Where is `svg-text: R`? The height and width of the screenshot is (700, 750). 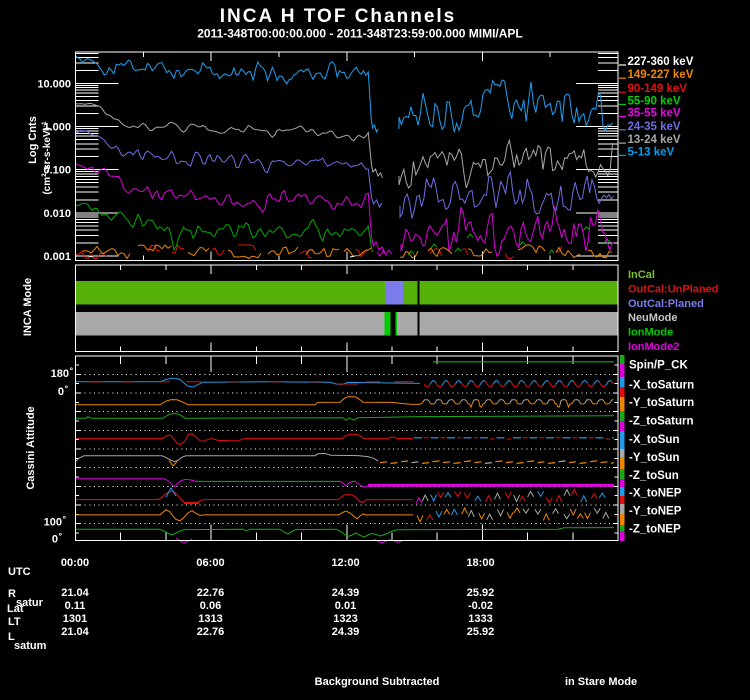
svg-text: R is located at coordinates (12, 594).